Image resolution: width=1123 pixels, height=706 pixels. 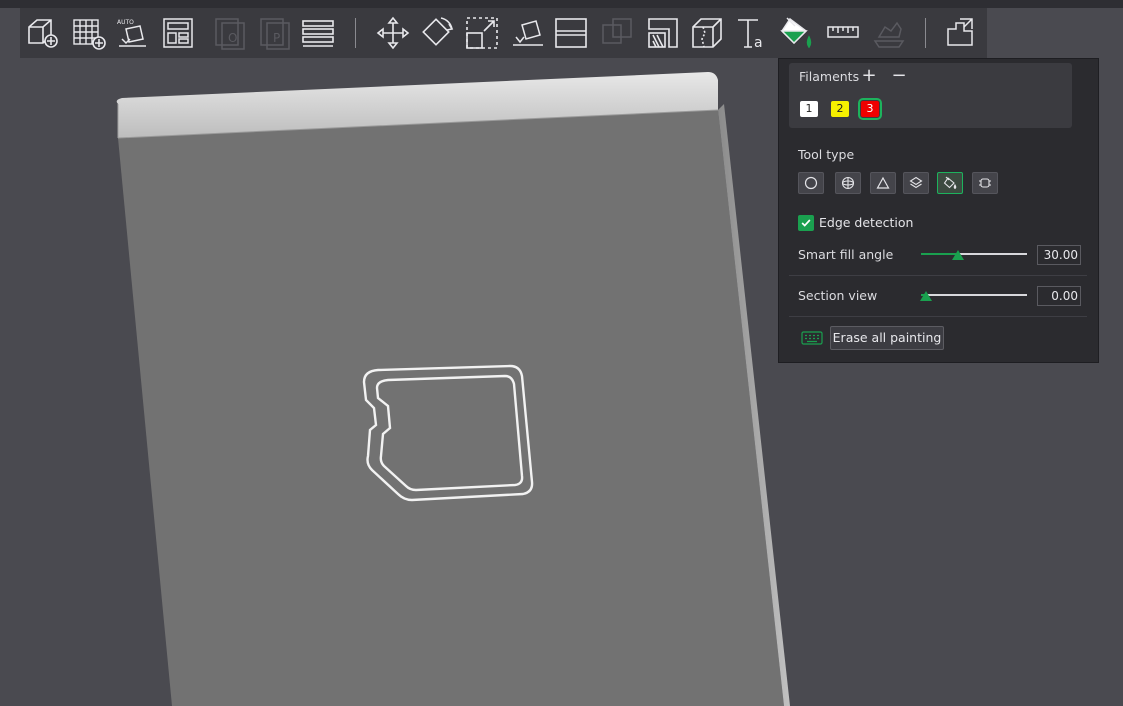 I want to click on assembly-view-icon, so click(x=960, y=33).